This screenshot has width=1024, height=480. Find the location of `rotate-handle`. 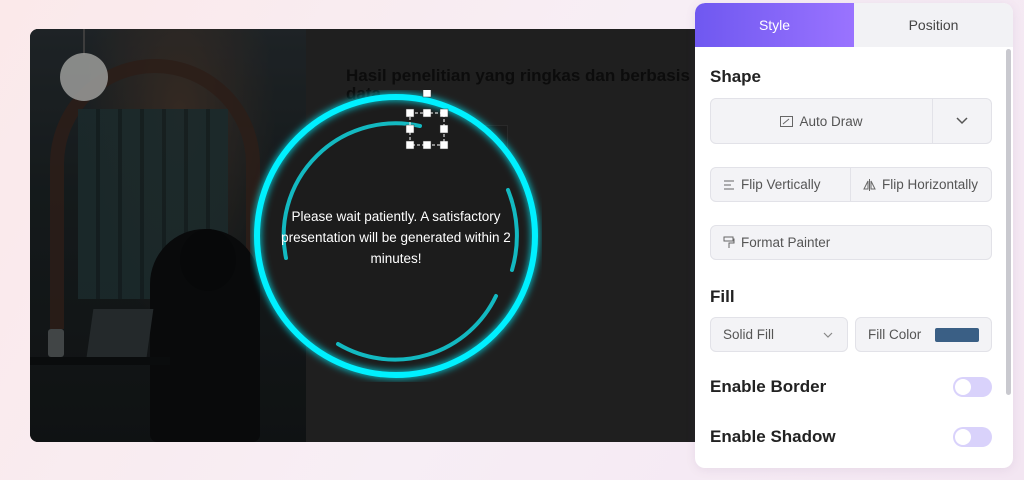

rotate-handle is located at coordinates (427, 94).